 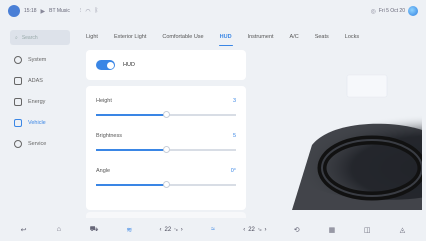 What do you see at coordinates (402, 230) in the screenshot?
I see `windshield-icon: ◬` at bounding box center [402, 230].